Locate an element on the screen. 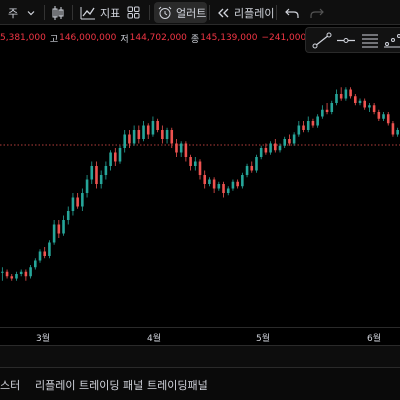 This screenshot has width=400, height=400. tab-trading-panel: 트레이딩패널 is located at coordinates (177, 385).